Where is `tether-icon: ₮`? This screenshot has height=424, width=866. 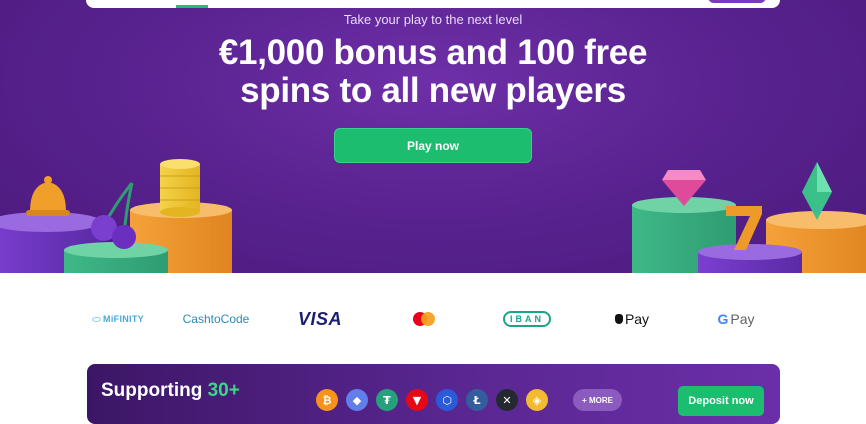 tether-icon: ₮ is located at coordinates (387, 400).